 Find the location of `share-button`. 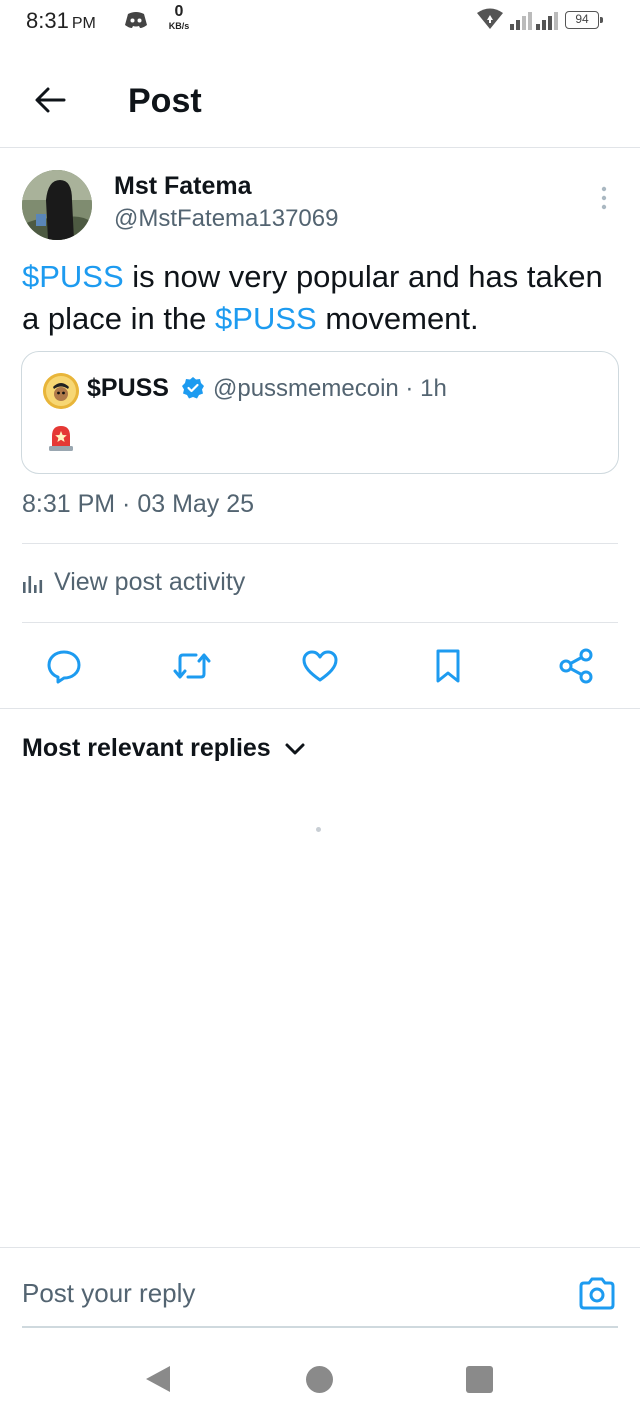

share-button is located at coordinates (576, 666).